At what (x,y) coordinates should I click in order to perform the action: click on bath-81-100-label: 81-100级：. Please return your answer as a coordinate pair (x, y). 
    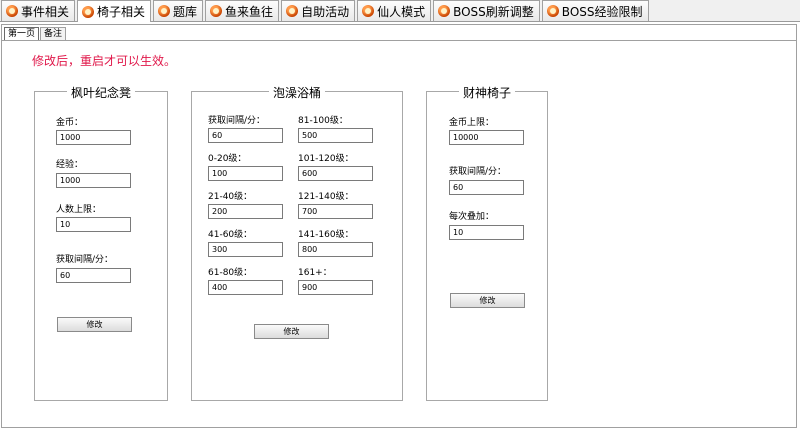
    Looking at the image, I should click on (323, 121).